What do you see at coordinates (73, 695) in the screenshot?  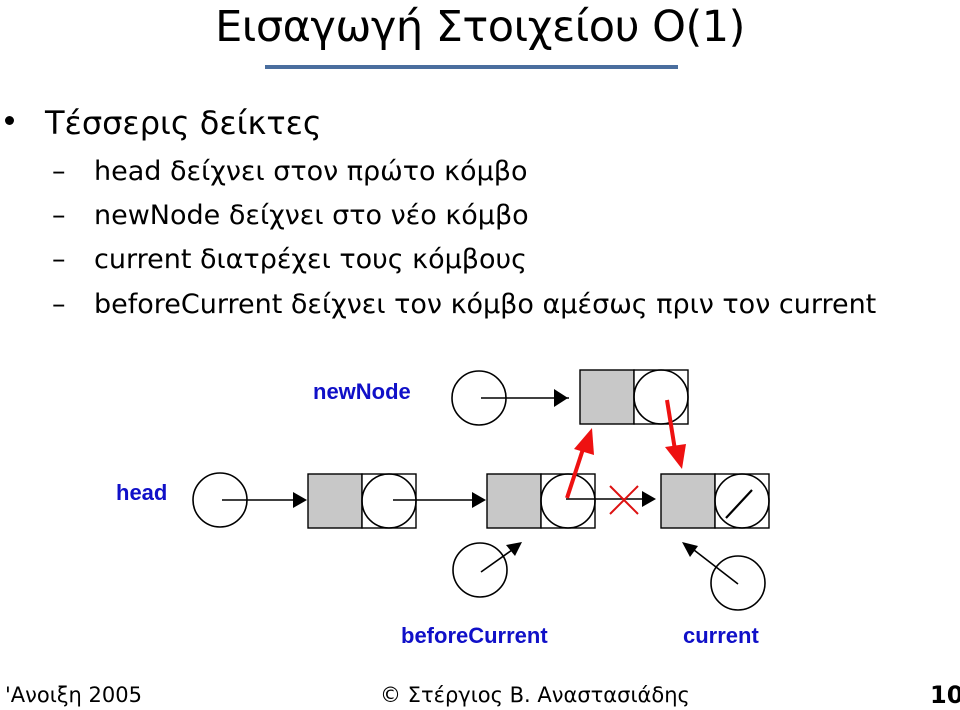 I see `footer-date: 'Ανοιξη 2005` at bounding box center [73, 695].